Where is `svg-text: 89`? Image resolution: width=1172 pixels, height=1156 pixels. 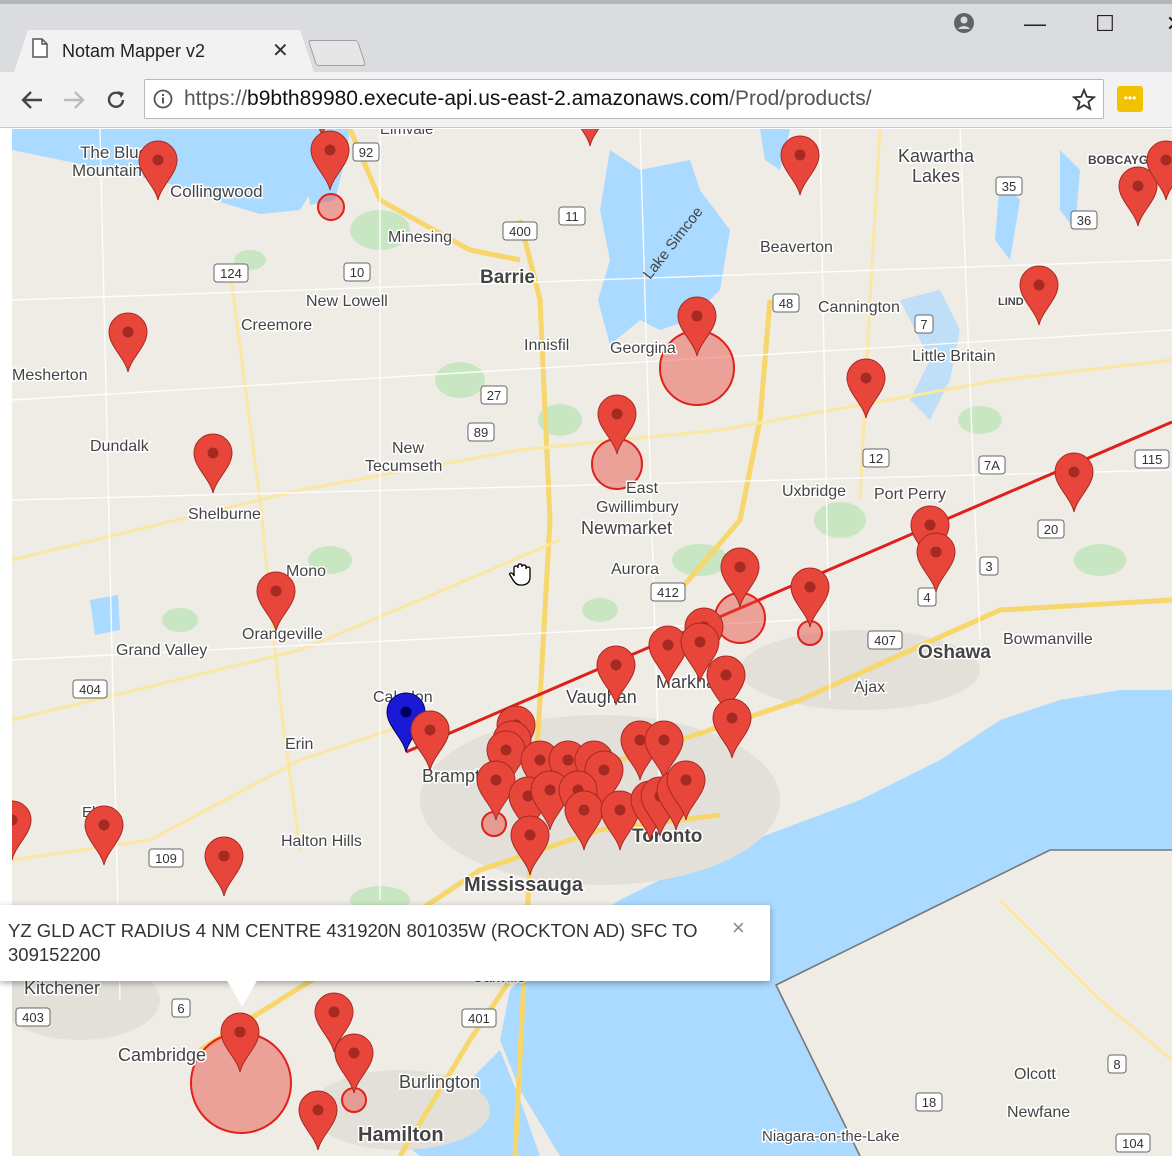 svg-text: 89 is located at coordinates (481, 432).